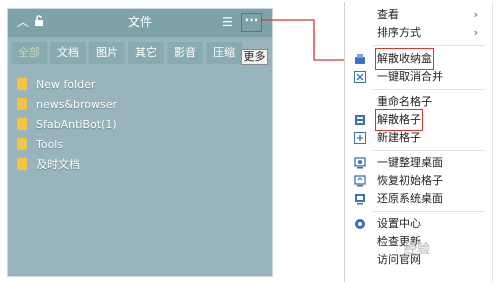 The image size is (500, 285). I want to click on organize-desktop-icon, so click(360, 163).